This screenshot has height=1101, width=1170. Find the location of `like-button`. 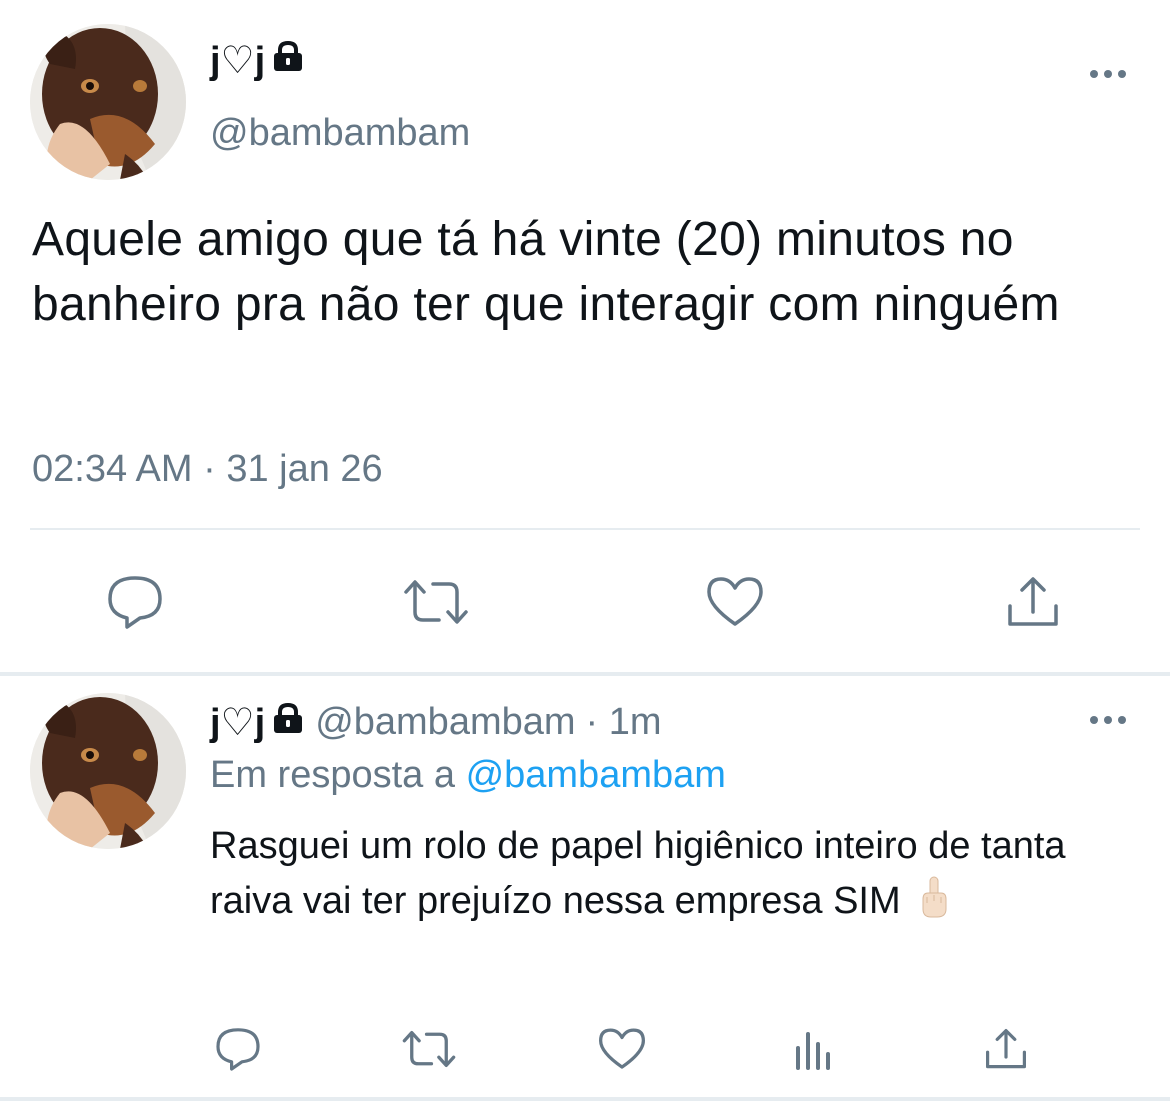

like-button is located at coordinates (735, 602).